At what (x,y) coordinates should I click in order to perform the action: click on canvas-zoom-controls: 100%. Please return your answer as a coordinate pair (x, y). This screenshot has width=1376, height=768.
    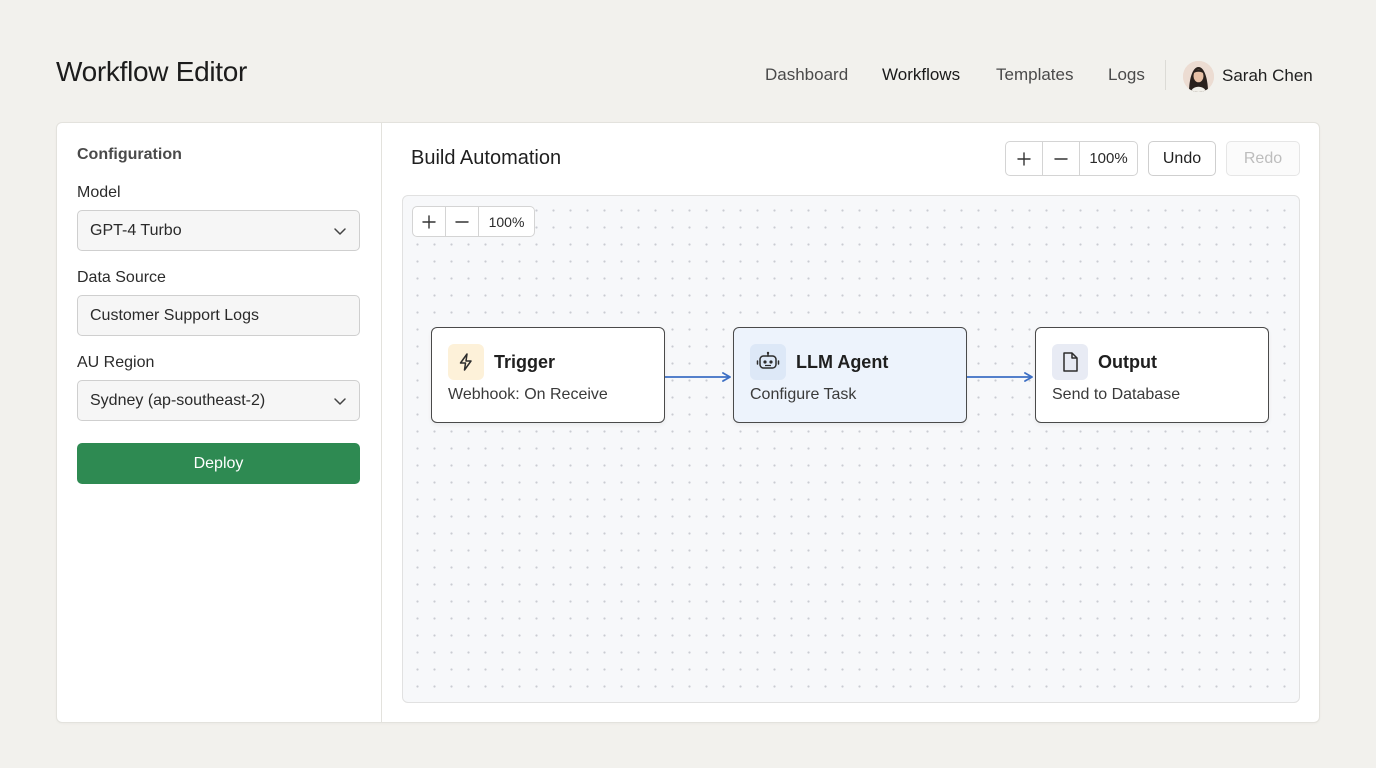
    Looking at the image, I should click on (473, 221).